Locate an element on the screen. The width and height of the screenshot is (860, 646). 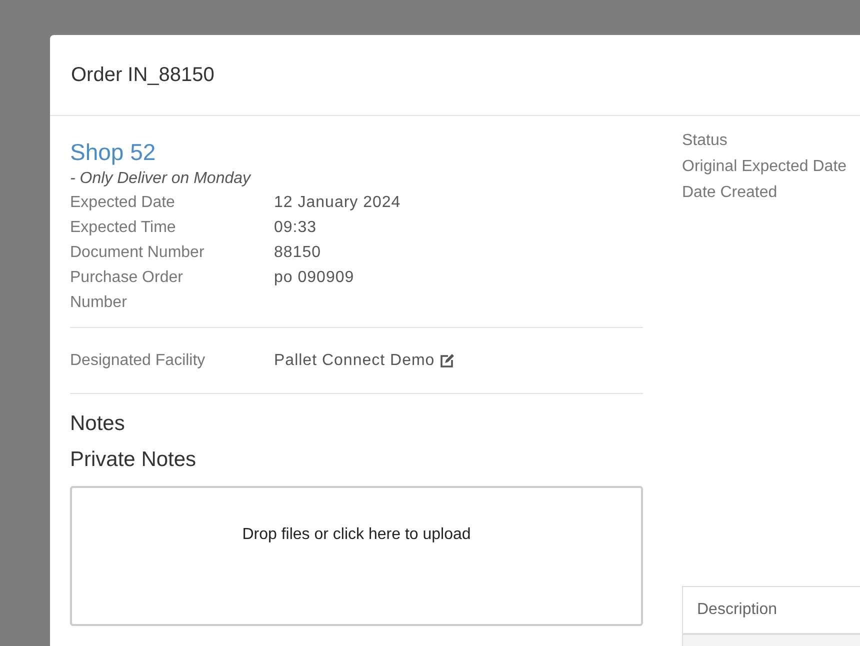
column-header: Description is located at coordinates (737, 610).